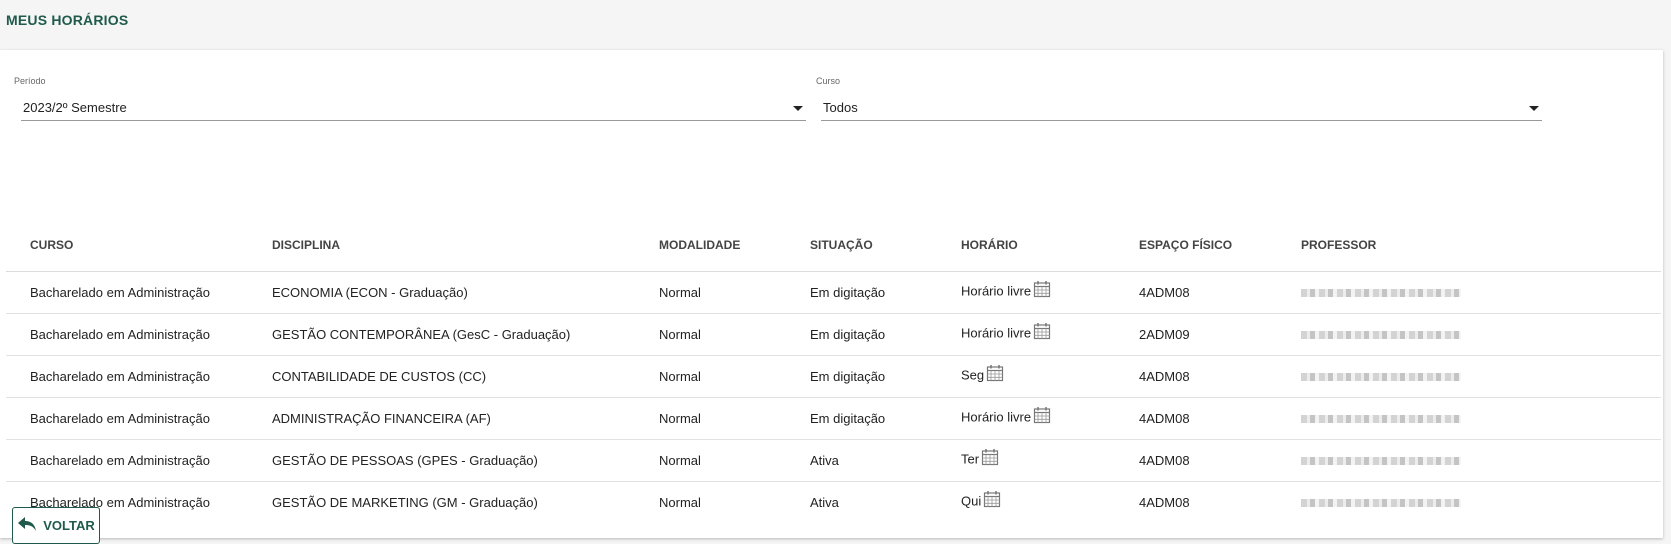 The image size is (1671, 544). I want to click on periodo-field: Período 2023/2º Semestre, so click(410, 98).